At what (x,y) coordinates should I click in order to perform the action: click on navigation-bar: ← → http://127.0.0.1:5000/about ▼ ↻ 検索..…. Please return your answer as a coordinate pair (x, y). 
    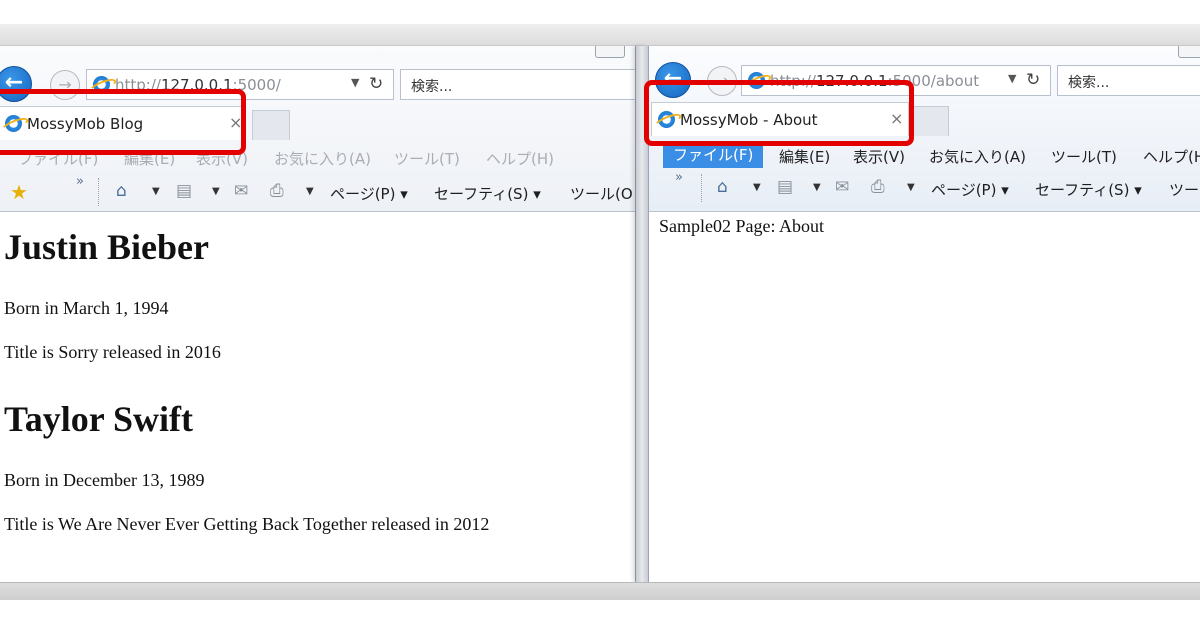
    Looking at the image, I should click on (924, 80).